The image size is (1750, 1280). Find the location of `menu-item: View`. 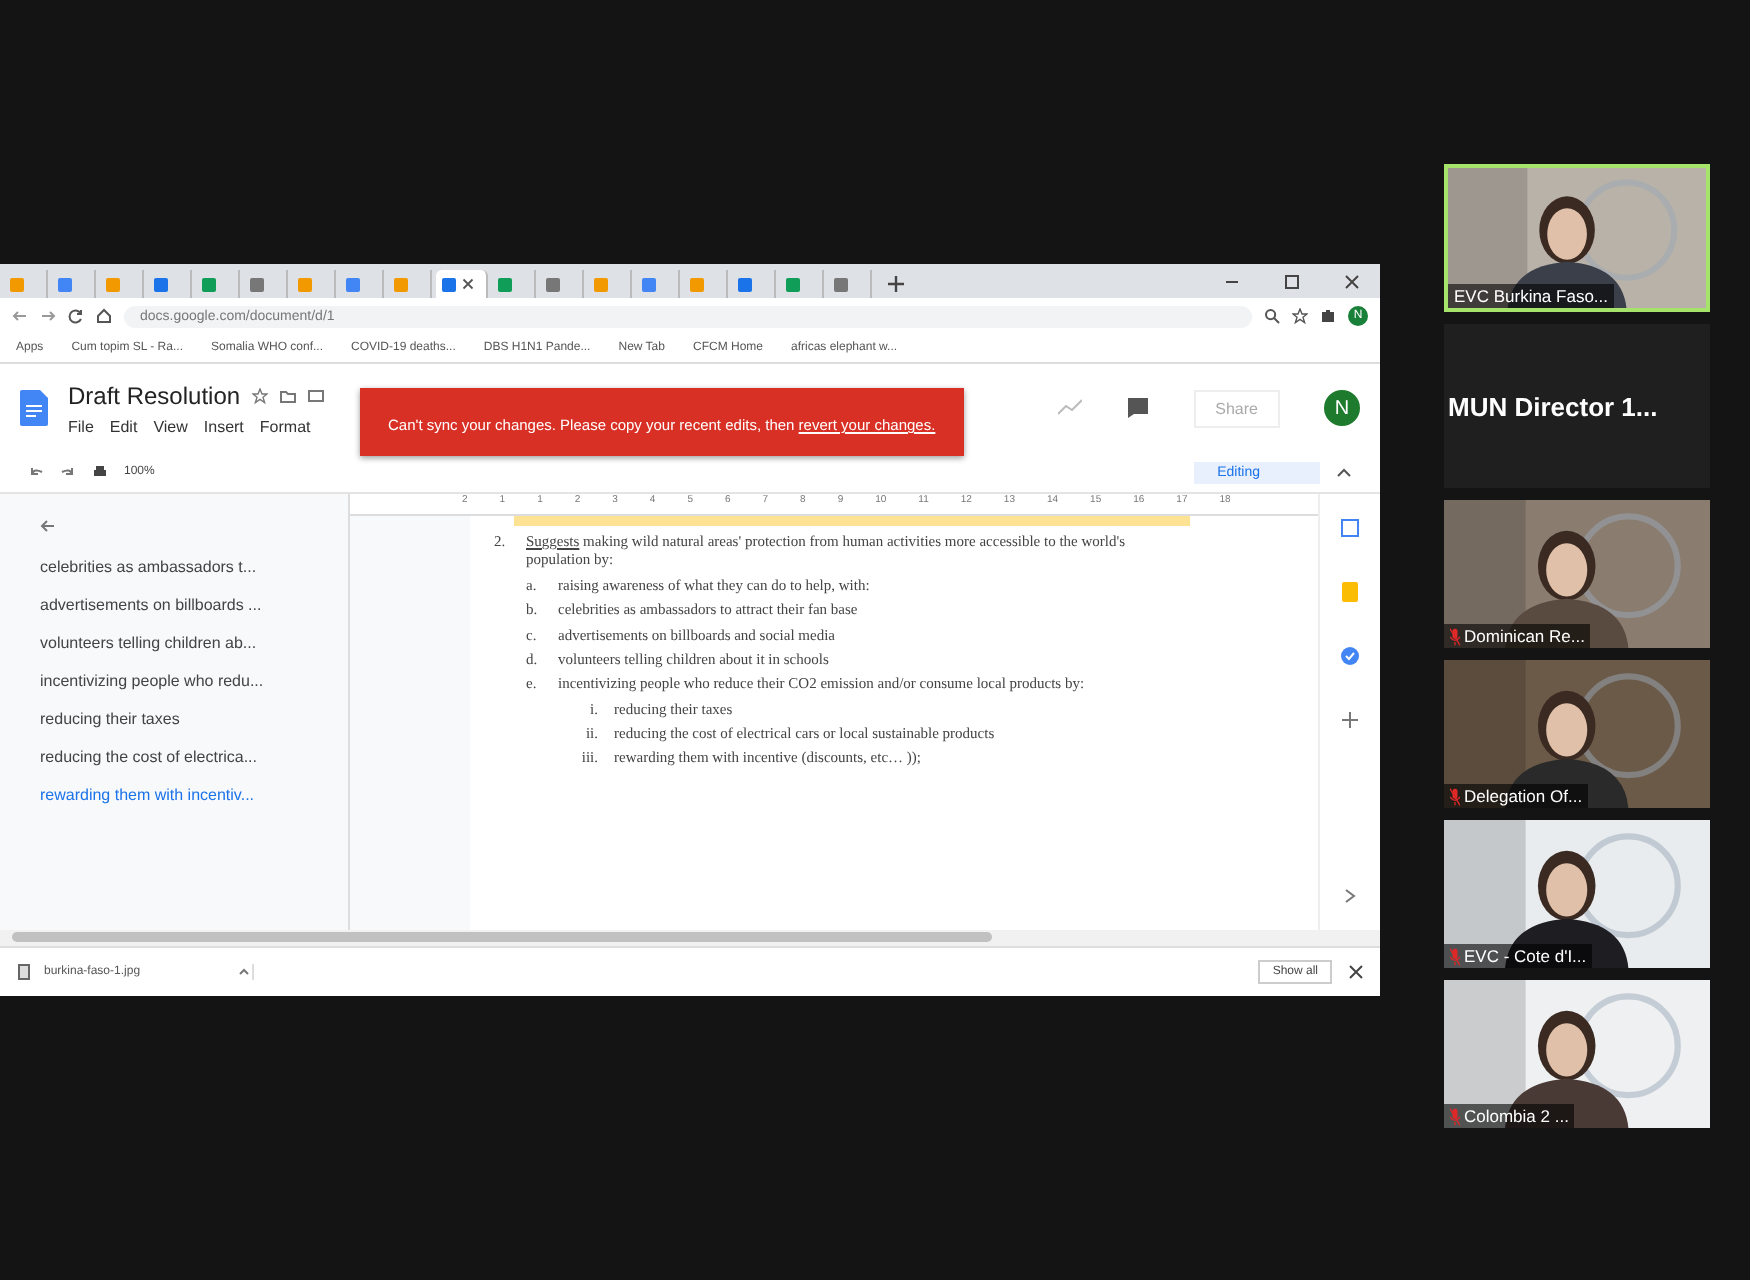

menu-item: View is located at coordinates (170, 426).